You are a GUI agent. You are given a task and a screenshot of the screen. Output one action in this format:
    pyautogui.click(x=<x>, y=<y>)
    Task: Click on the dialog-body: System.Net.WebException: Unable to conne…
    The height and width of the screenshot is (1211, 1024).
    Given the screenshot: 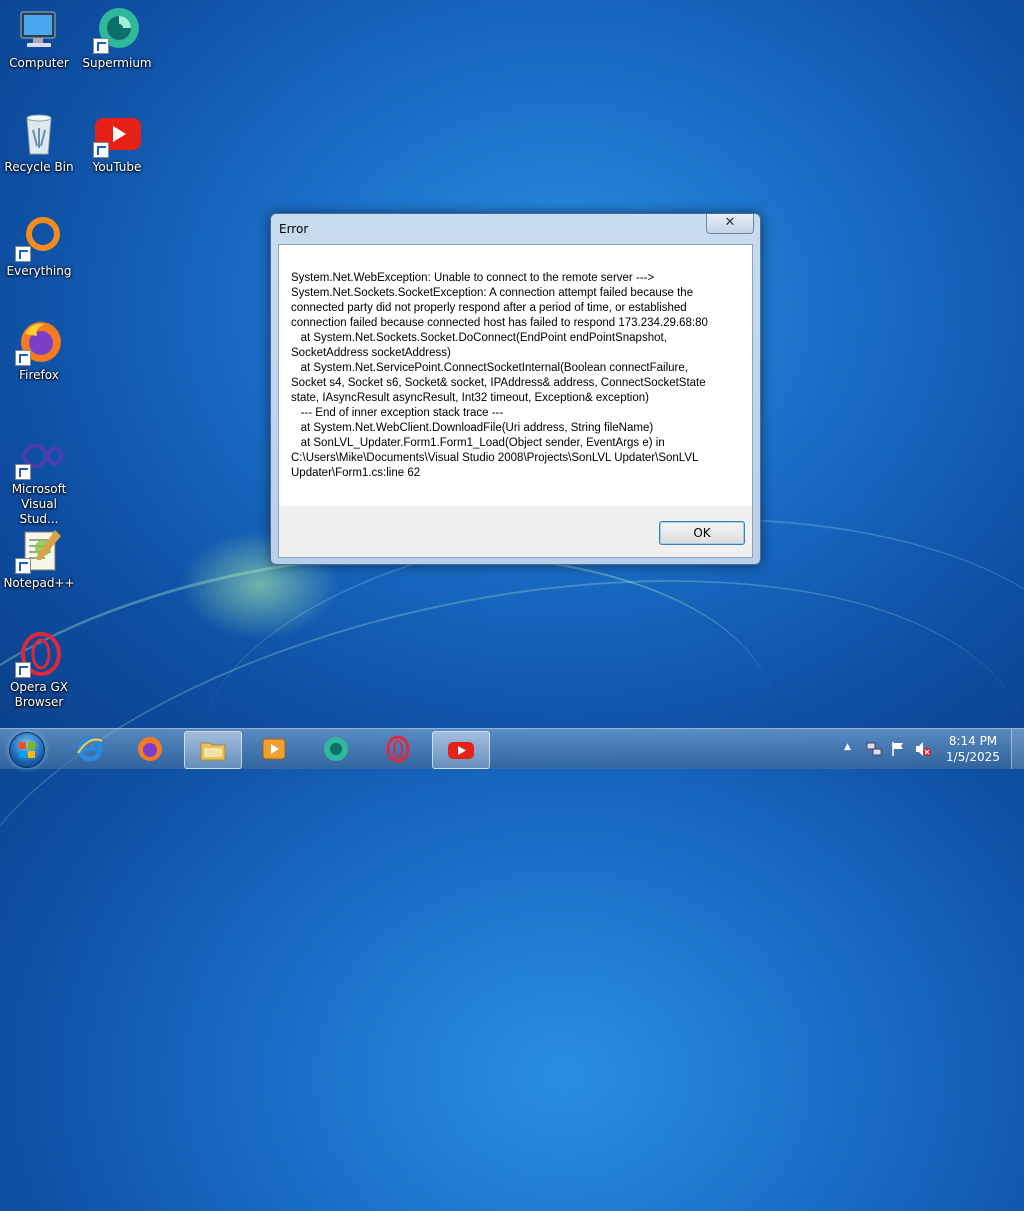 What is the action you would take?
    pyautogui.click(x=515, y=401)
    